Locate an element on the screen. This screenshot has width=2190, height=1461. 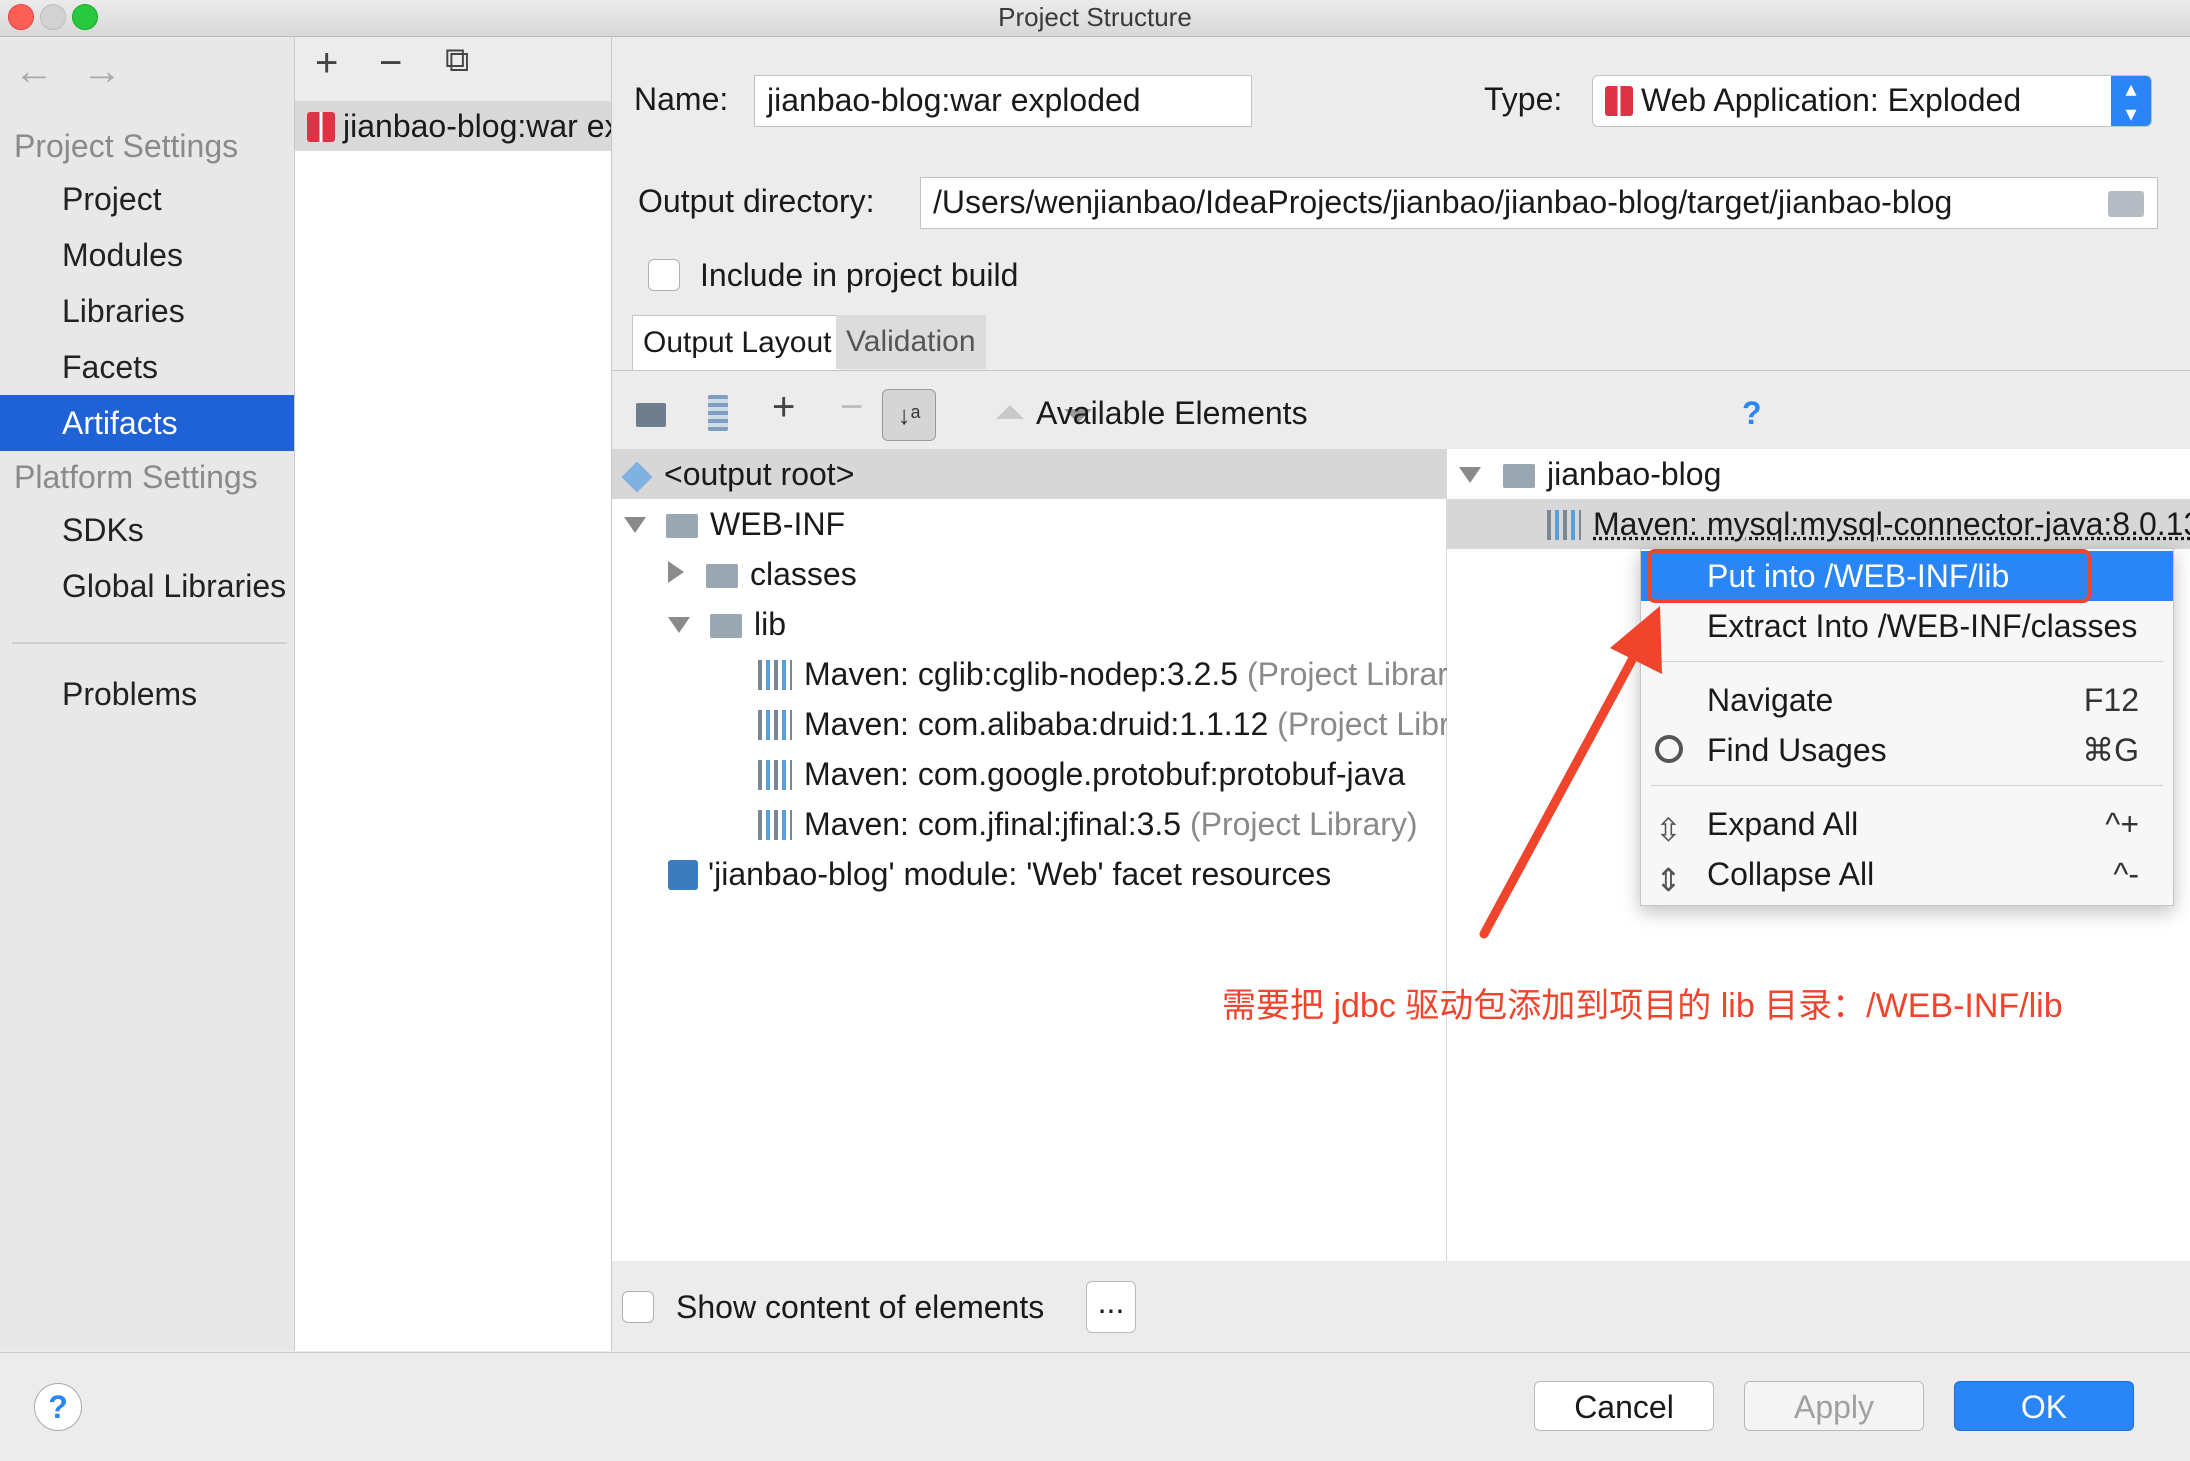
title-bar: Project Structure is located at coordinates (1095, 18).